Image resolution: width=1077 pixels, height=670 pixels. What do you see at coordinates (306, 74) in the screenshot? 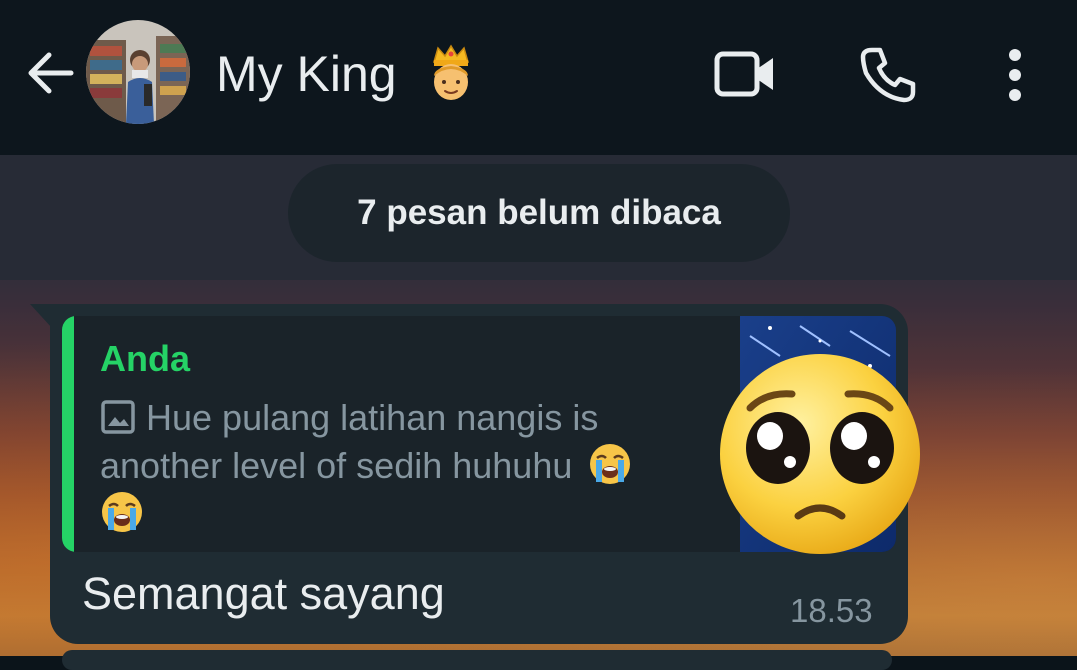
I see `contact-name: My King` at bounding box center [306, 74].